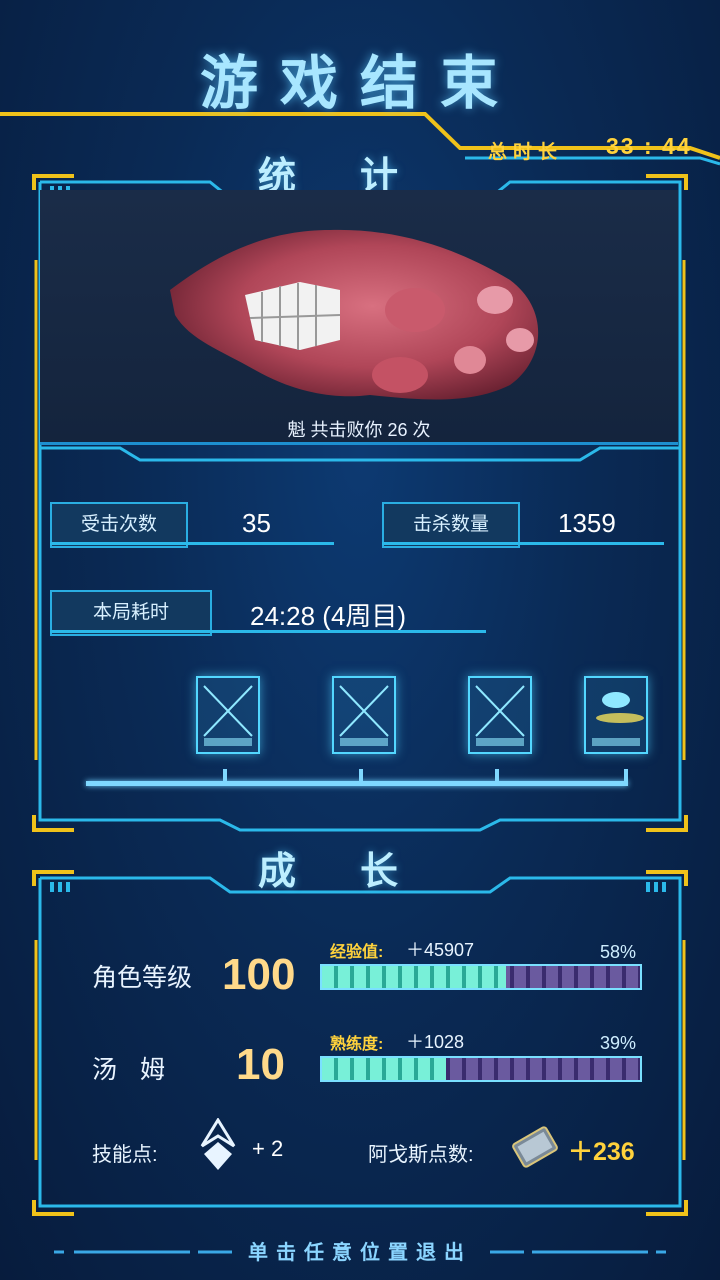 Image resolution: width=720 pixels, height=1280 pixels. Describe the element at coordinates (268, 1148) in the screenshot. I see `skill-points-value: + 2` at that location.